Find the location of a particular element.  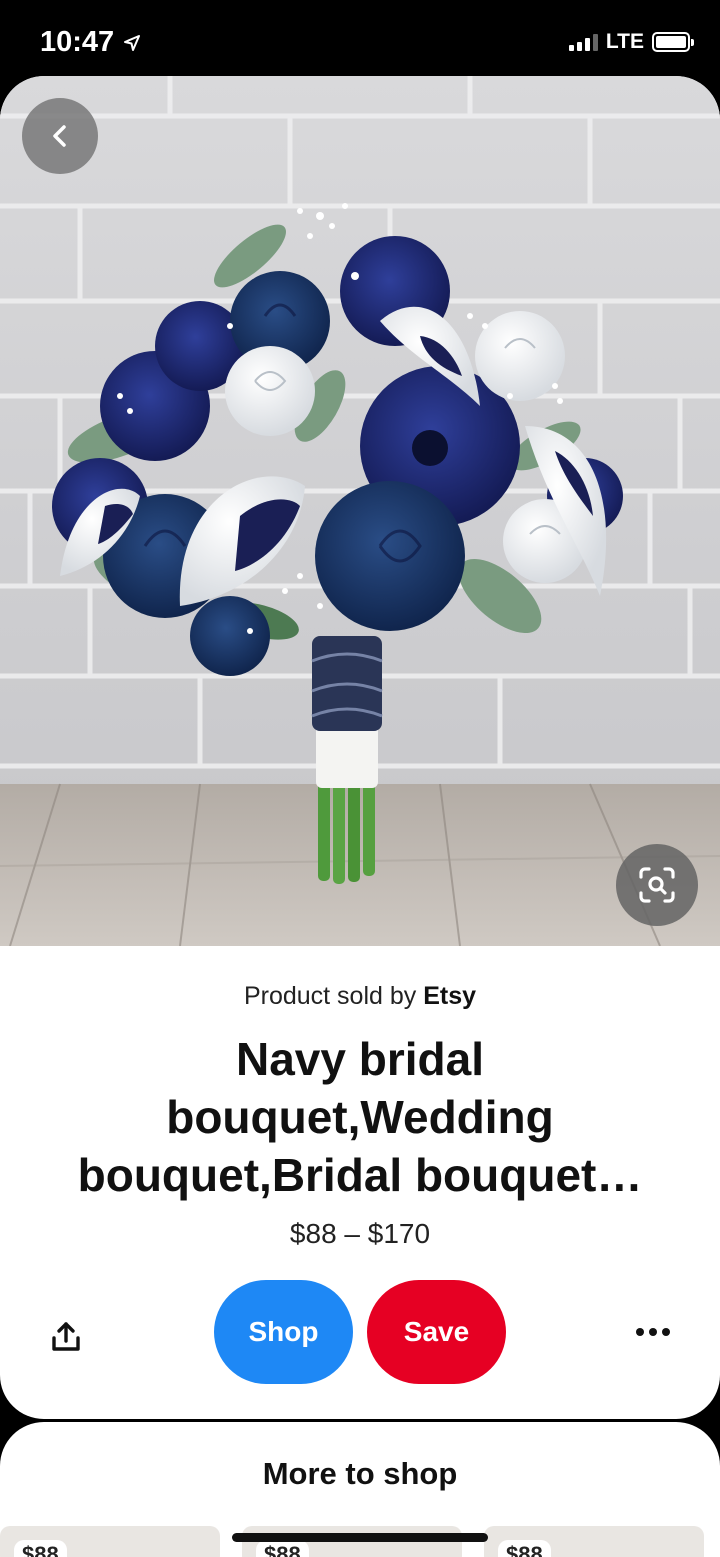

product-price: $88 – $170 is located at coordinates (360, 1233).